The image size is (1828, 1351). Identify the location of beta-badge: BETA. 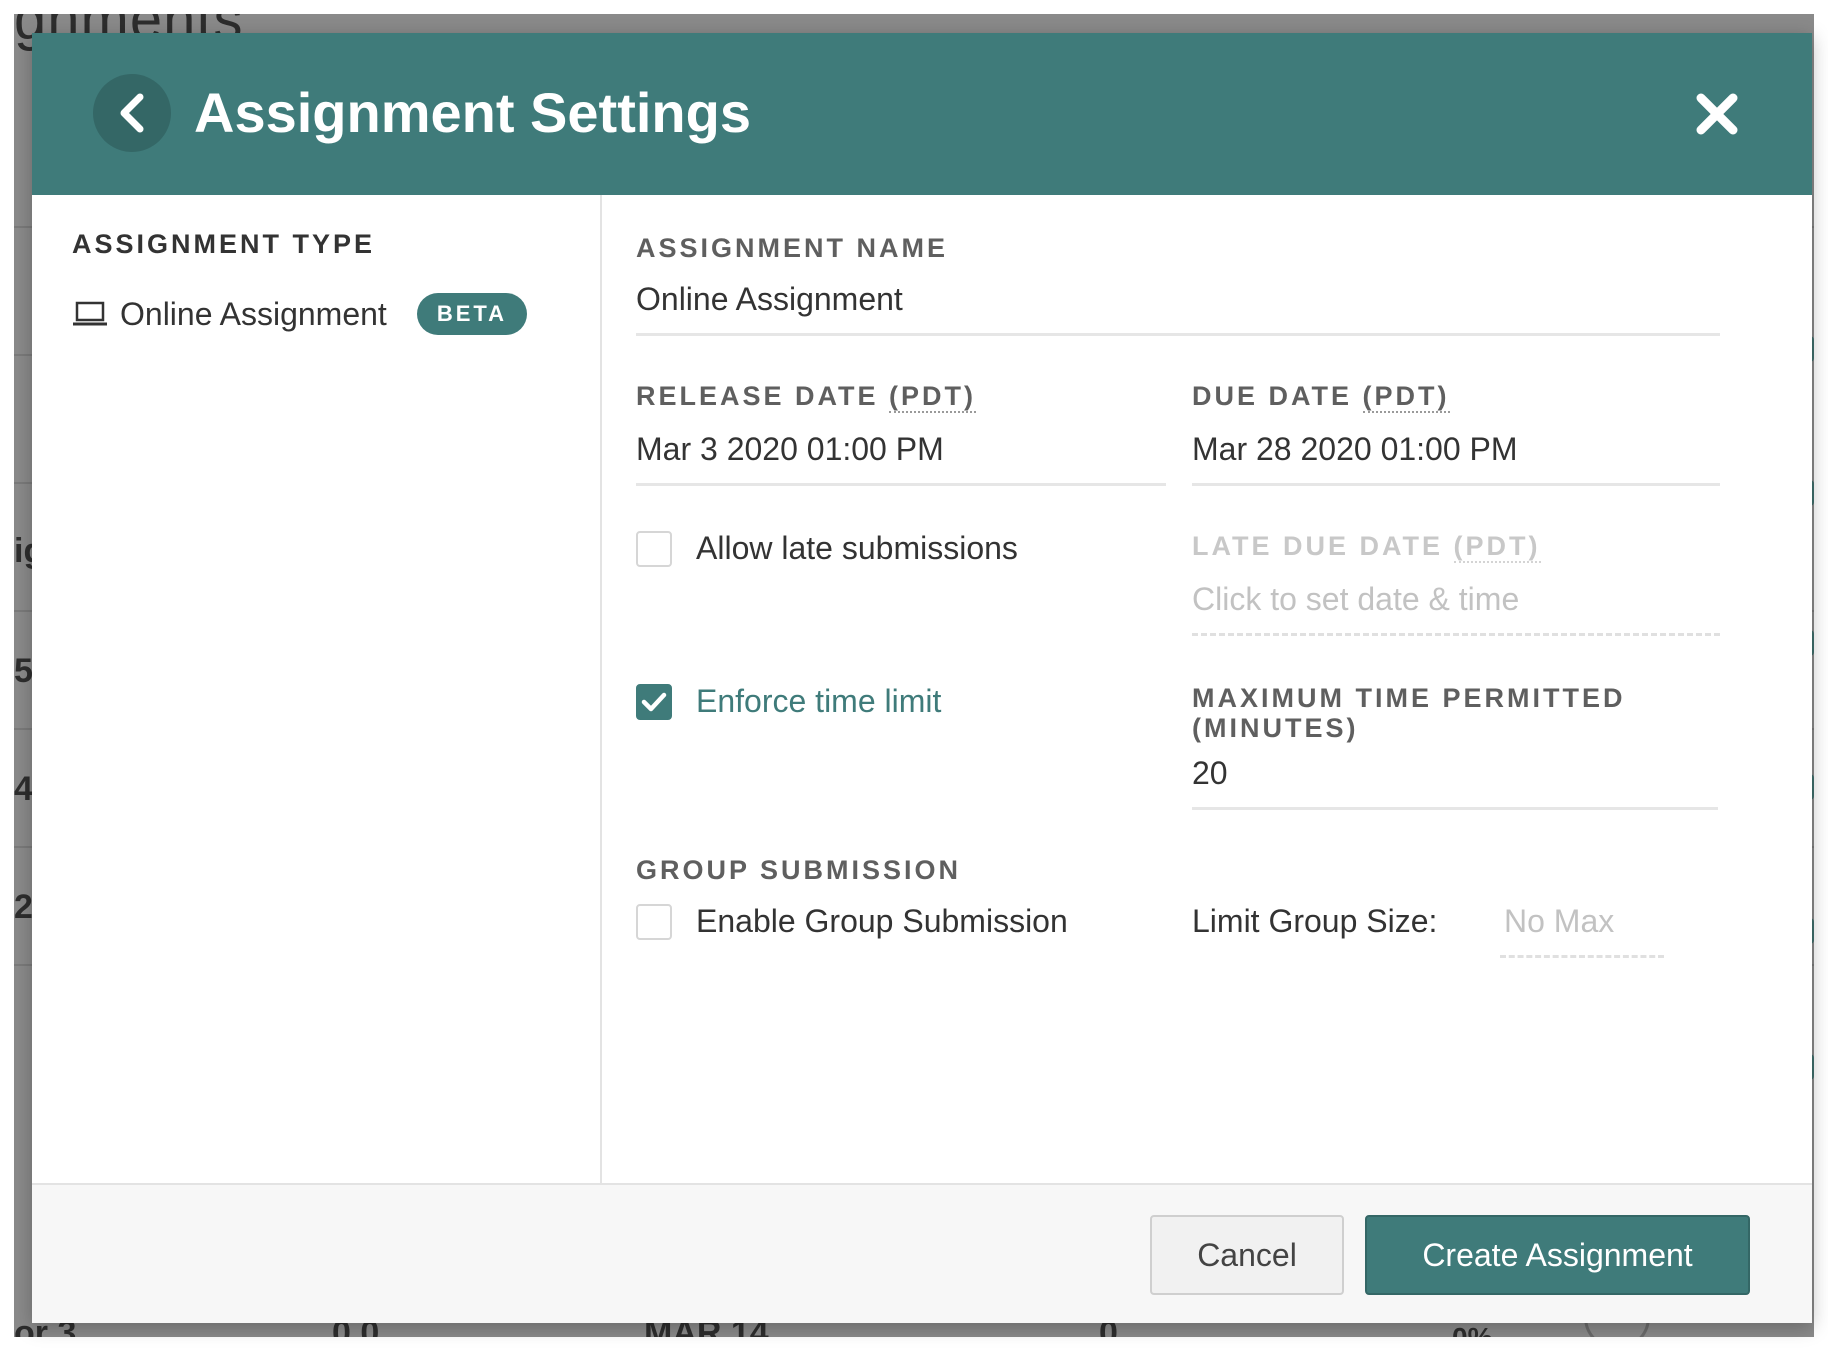
(472, 314).